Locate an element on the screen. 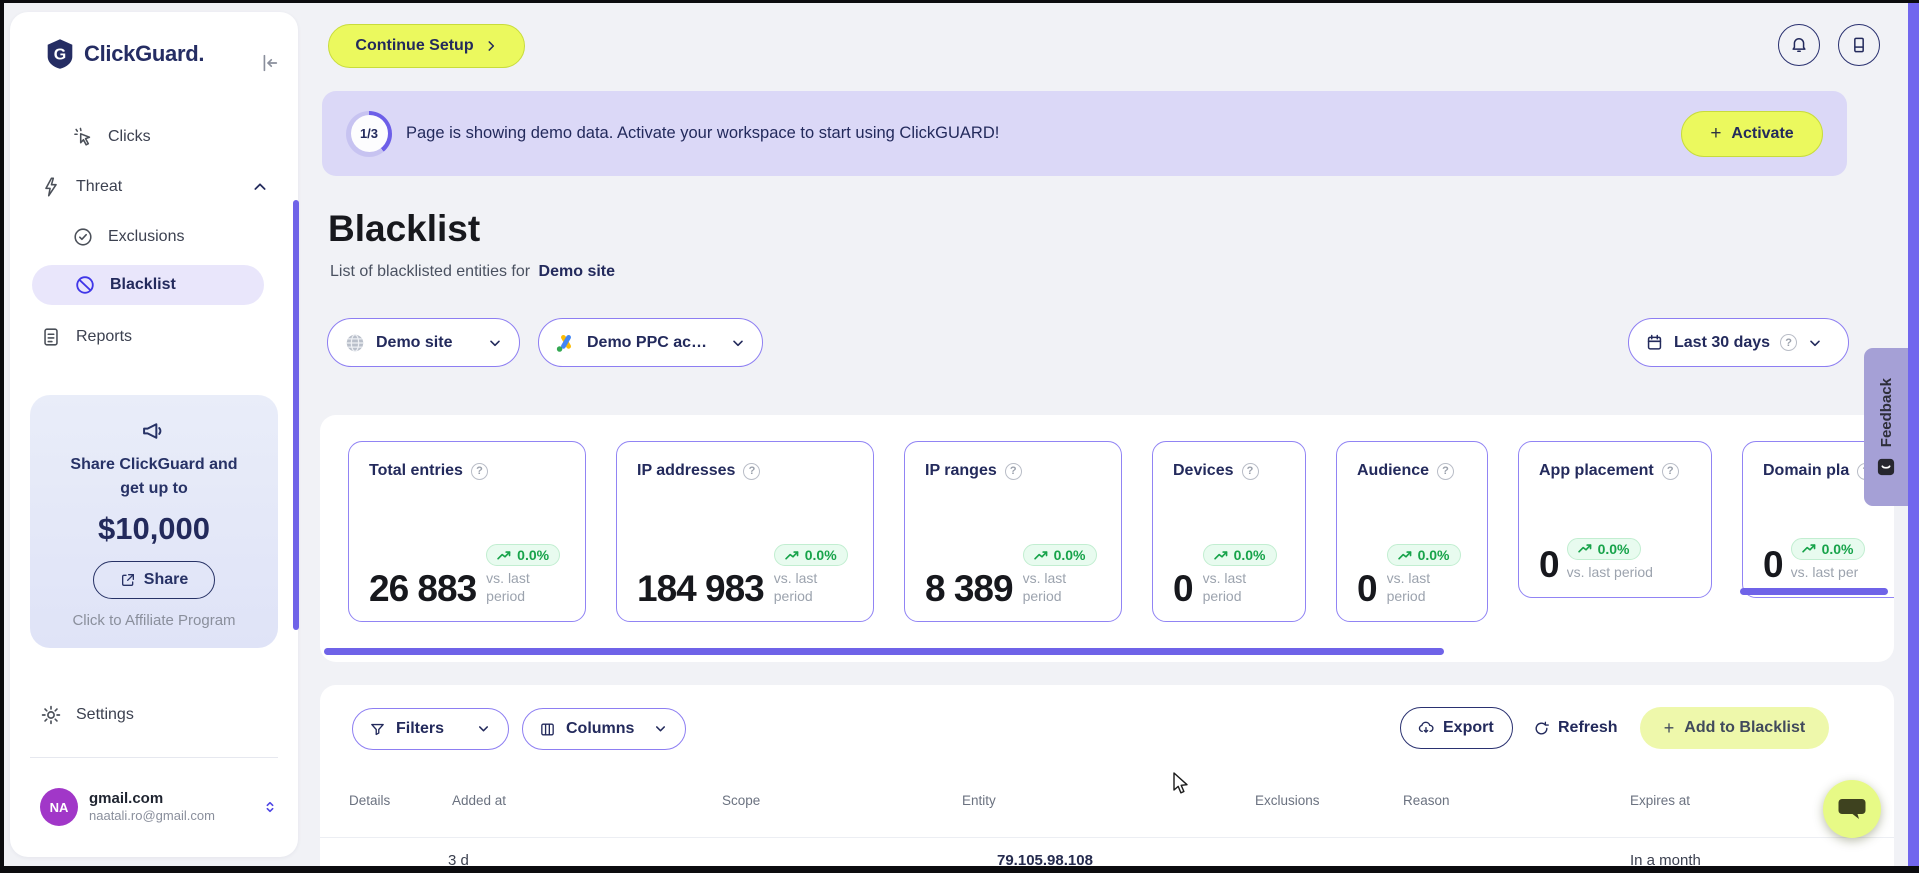 The image size is (1919, 873). sidebar-item-blacklist: Blacklist is located at coordinates (148, 285).